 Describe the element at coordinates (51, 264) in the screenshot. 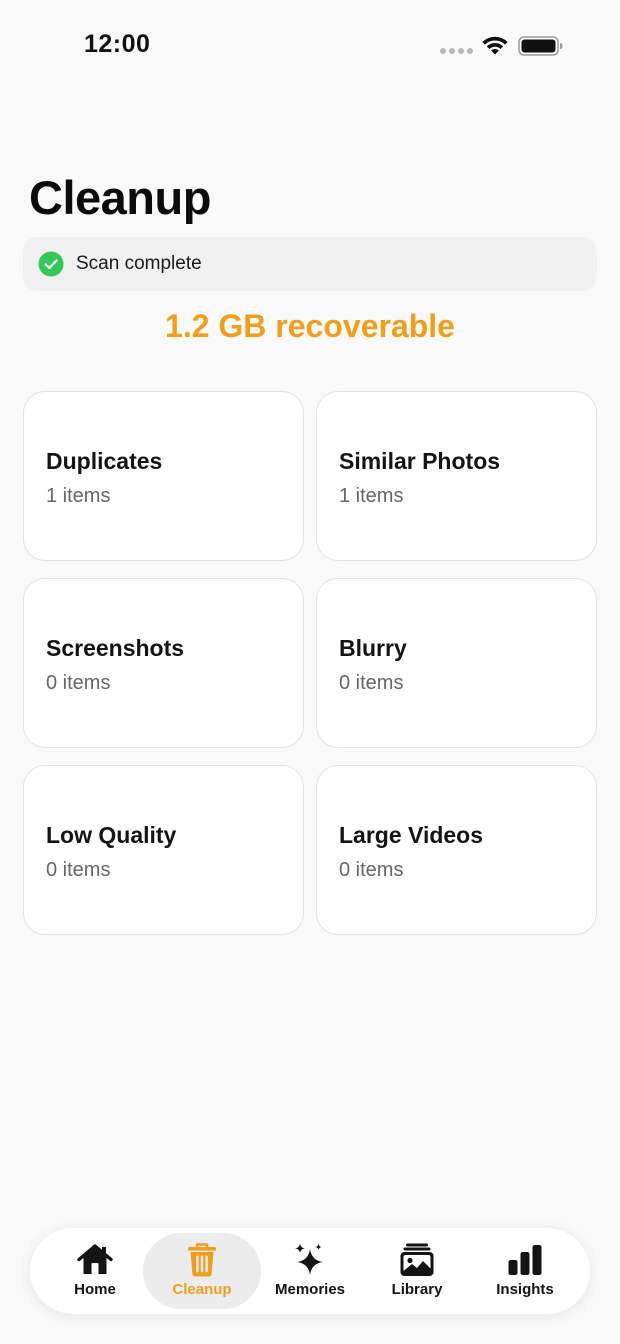

I see `checkmark-circle-icon` at that location.